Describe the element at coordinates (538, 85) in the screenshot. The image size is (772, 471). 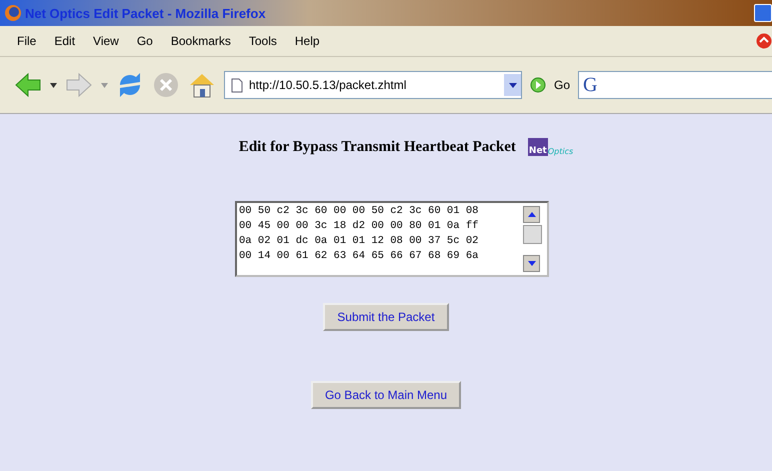
I see `go-icon` at that location.